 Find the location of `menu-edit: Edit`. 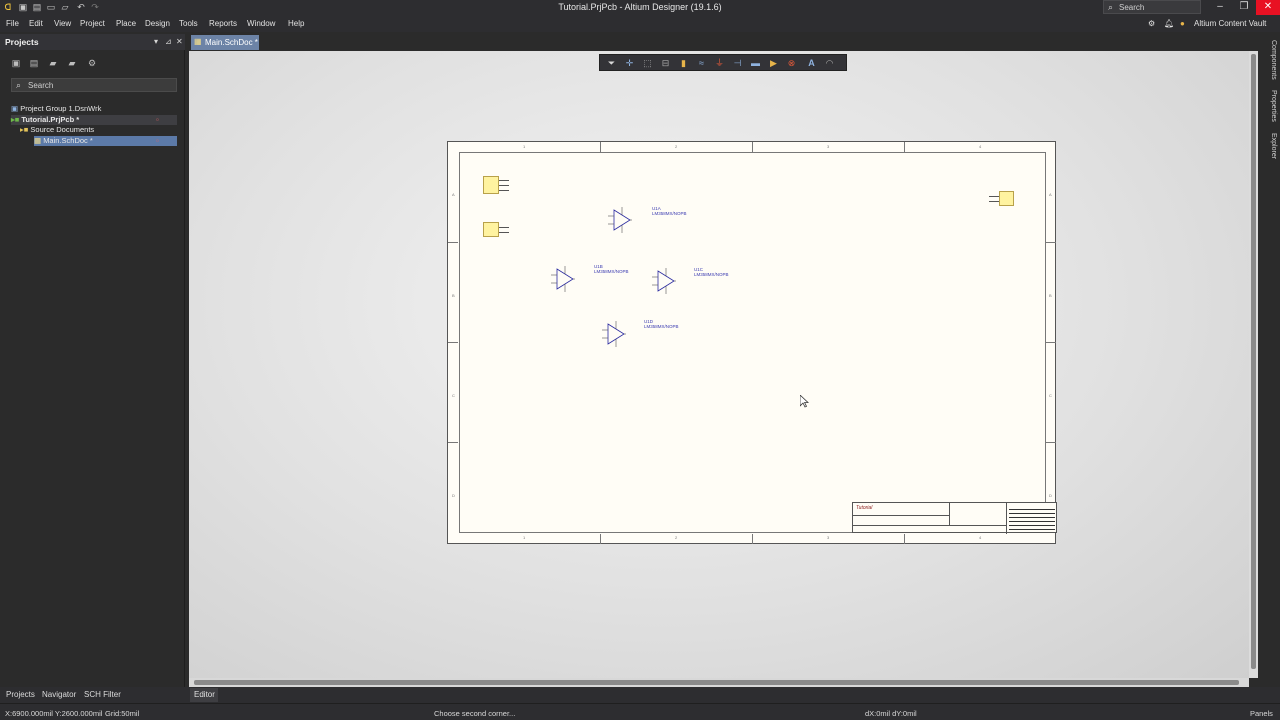

menu-edit: Edit is located at coordinates (36, 23).